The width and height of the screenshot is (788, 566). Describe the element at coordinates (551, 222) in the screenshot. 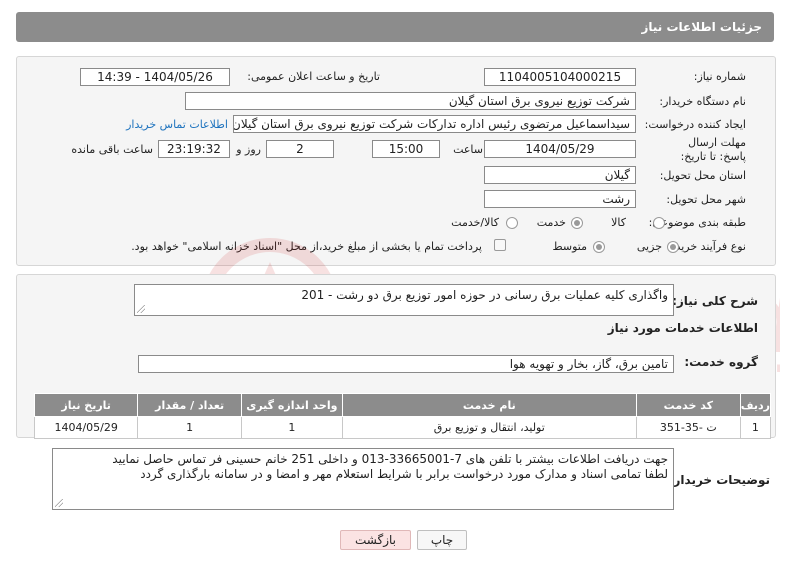

I see `category-service-label: خدمت` at that location.